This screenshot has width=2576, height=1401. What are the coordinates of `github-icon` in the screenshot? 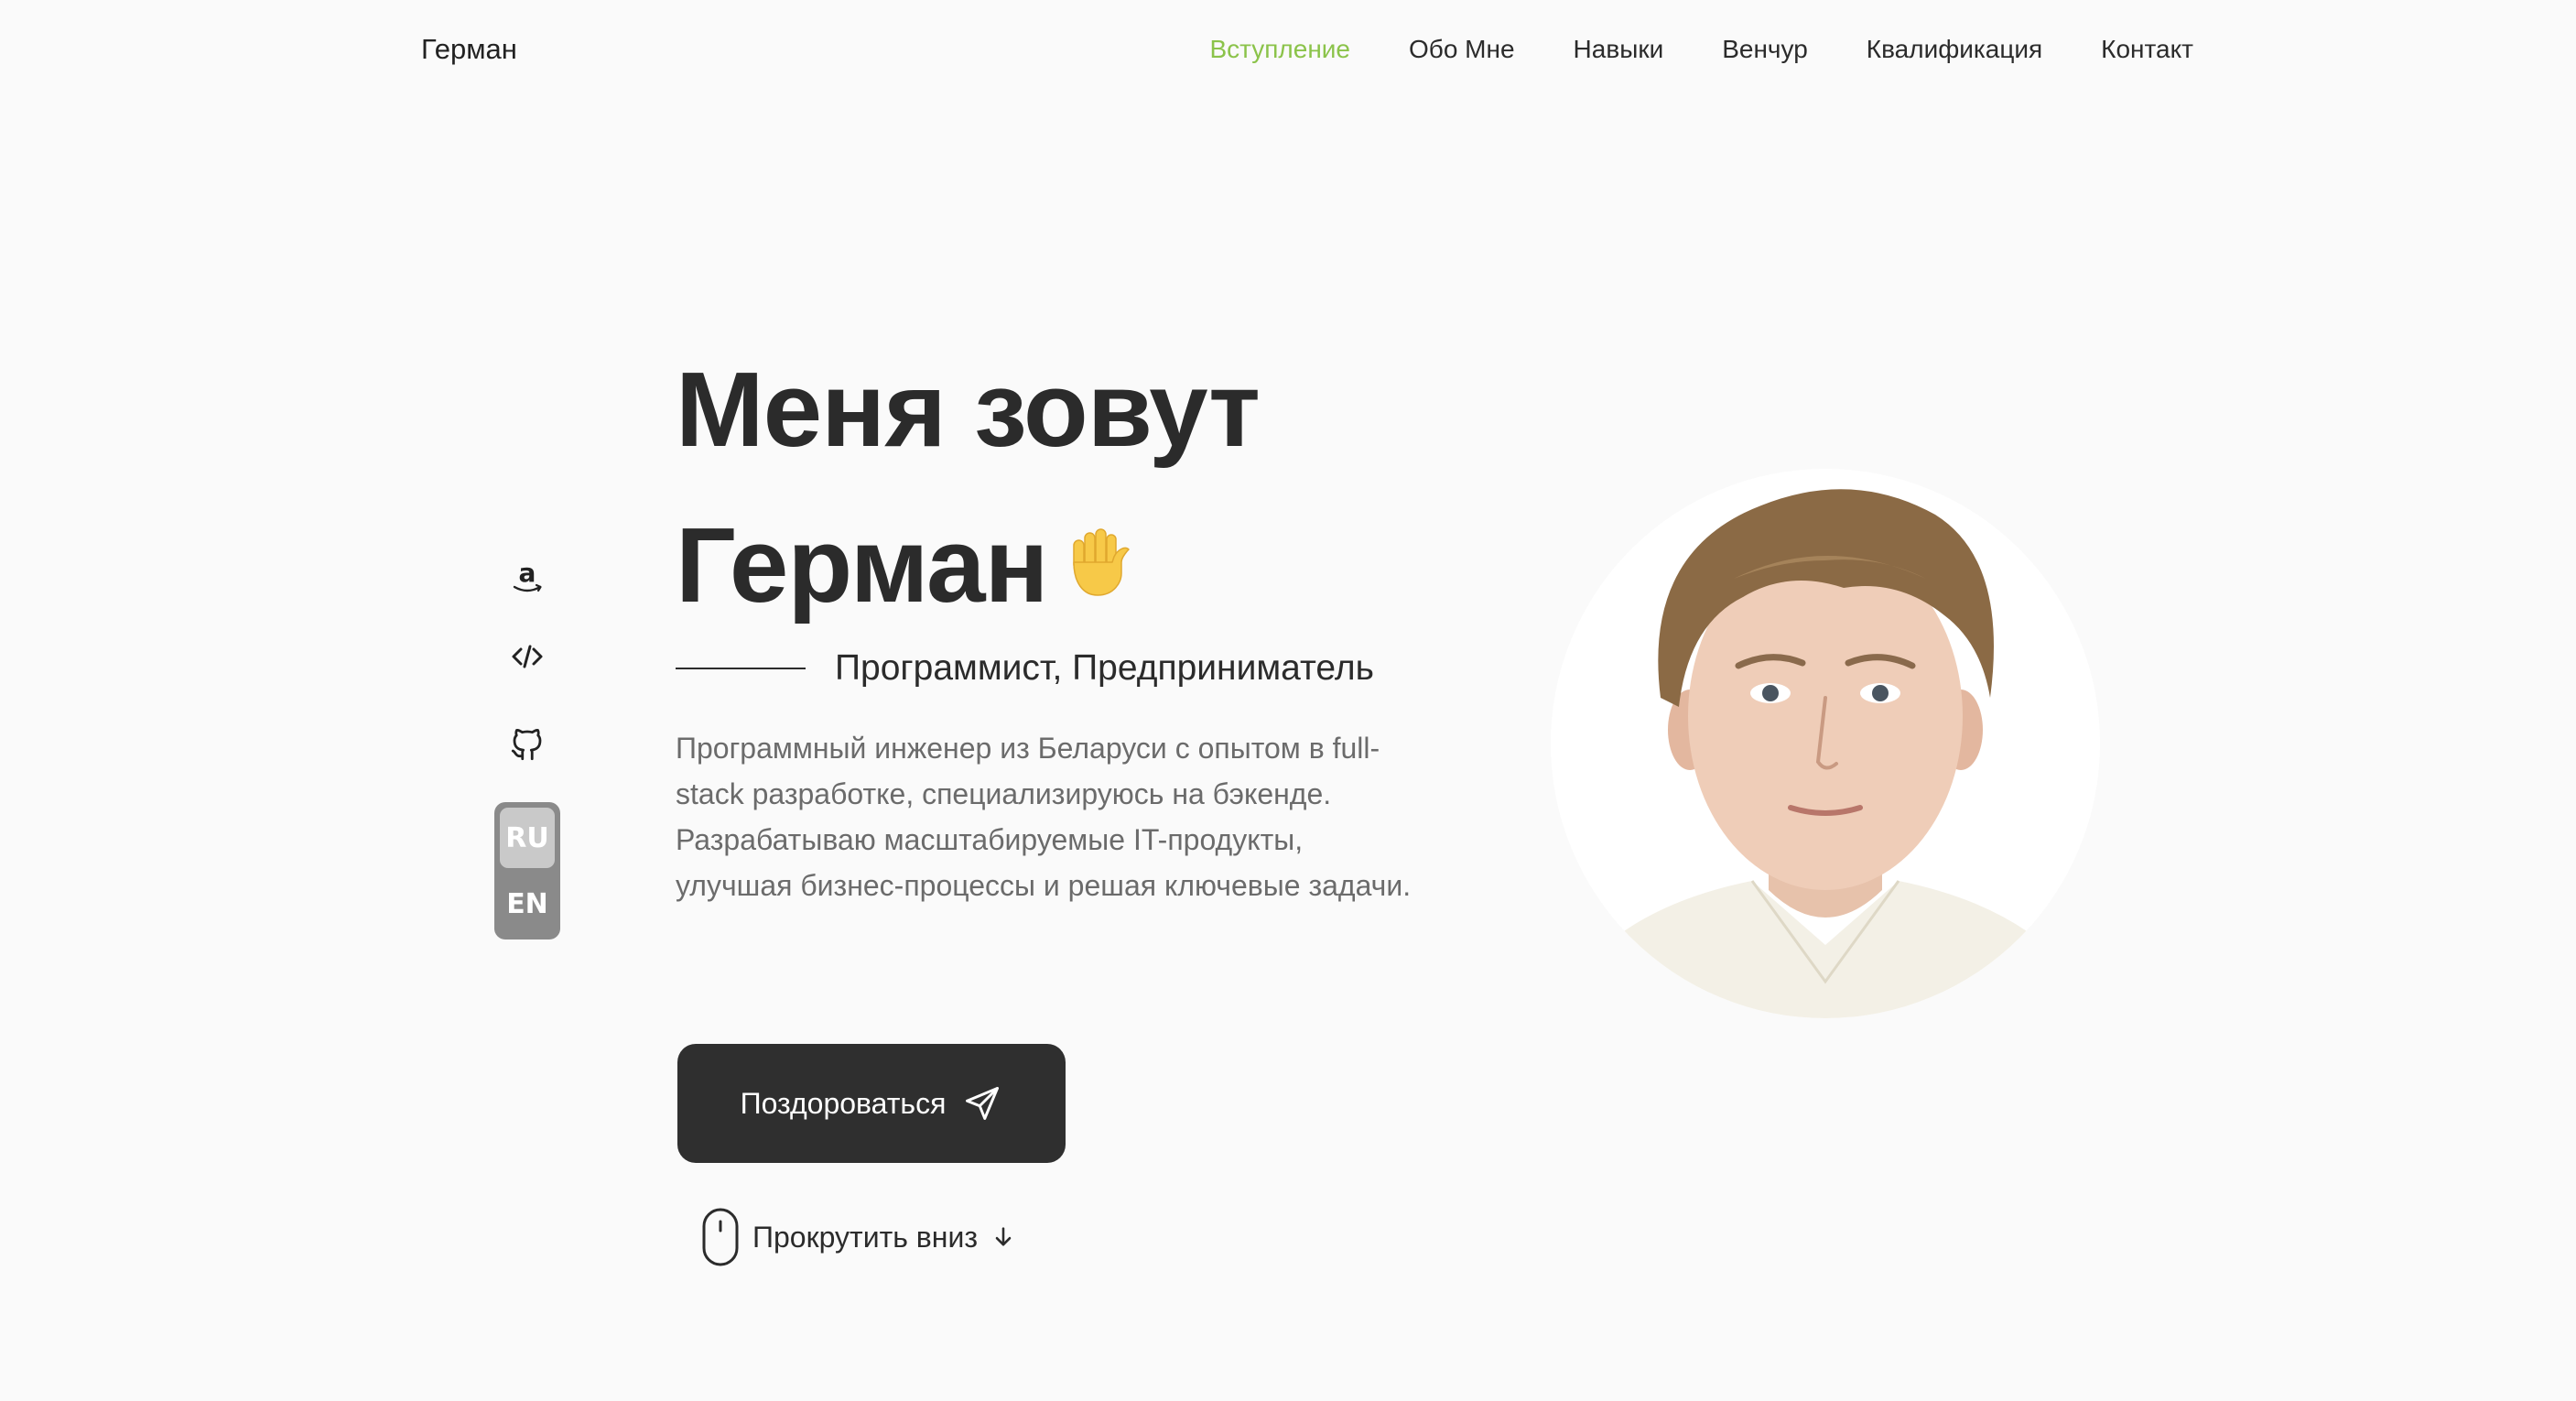 It's located at (527, 744).